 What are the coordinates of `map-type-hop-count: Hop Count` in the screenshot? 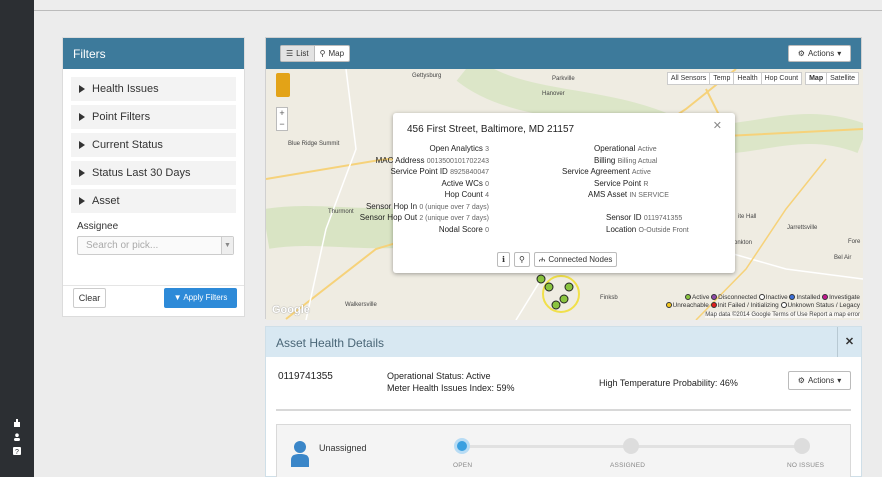 It's located at (781, 78).